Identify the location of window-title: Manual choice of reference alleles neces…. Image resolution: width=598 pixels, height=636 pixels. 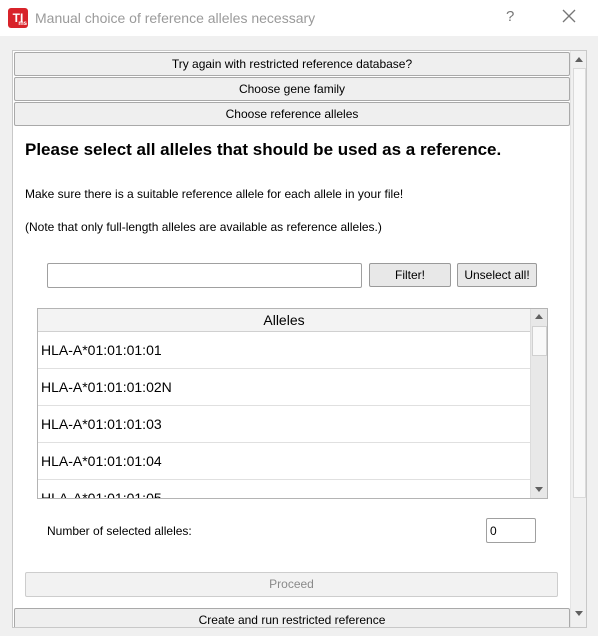
(175, 18).